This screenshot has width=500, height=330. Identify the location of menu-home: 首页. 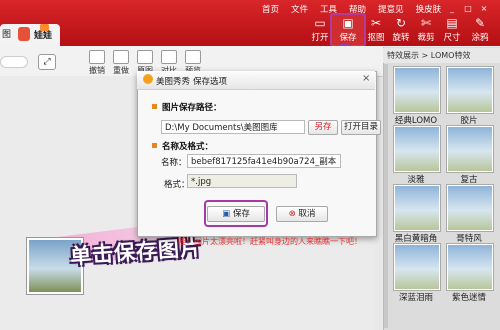
(270, 10).